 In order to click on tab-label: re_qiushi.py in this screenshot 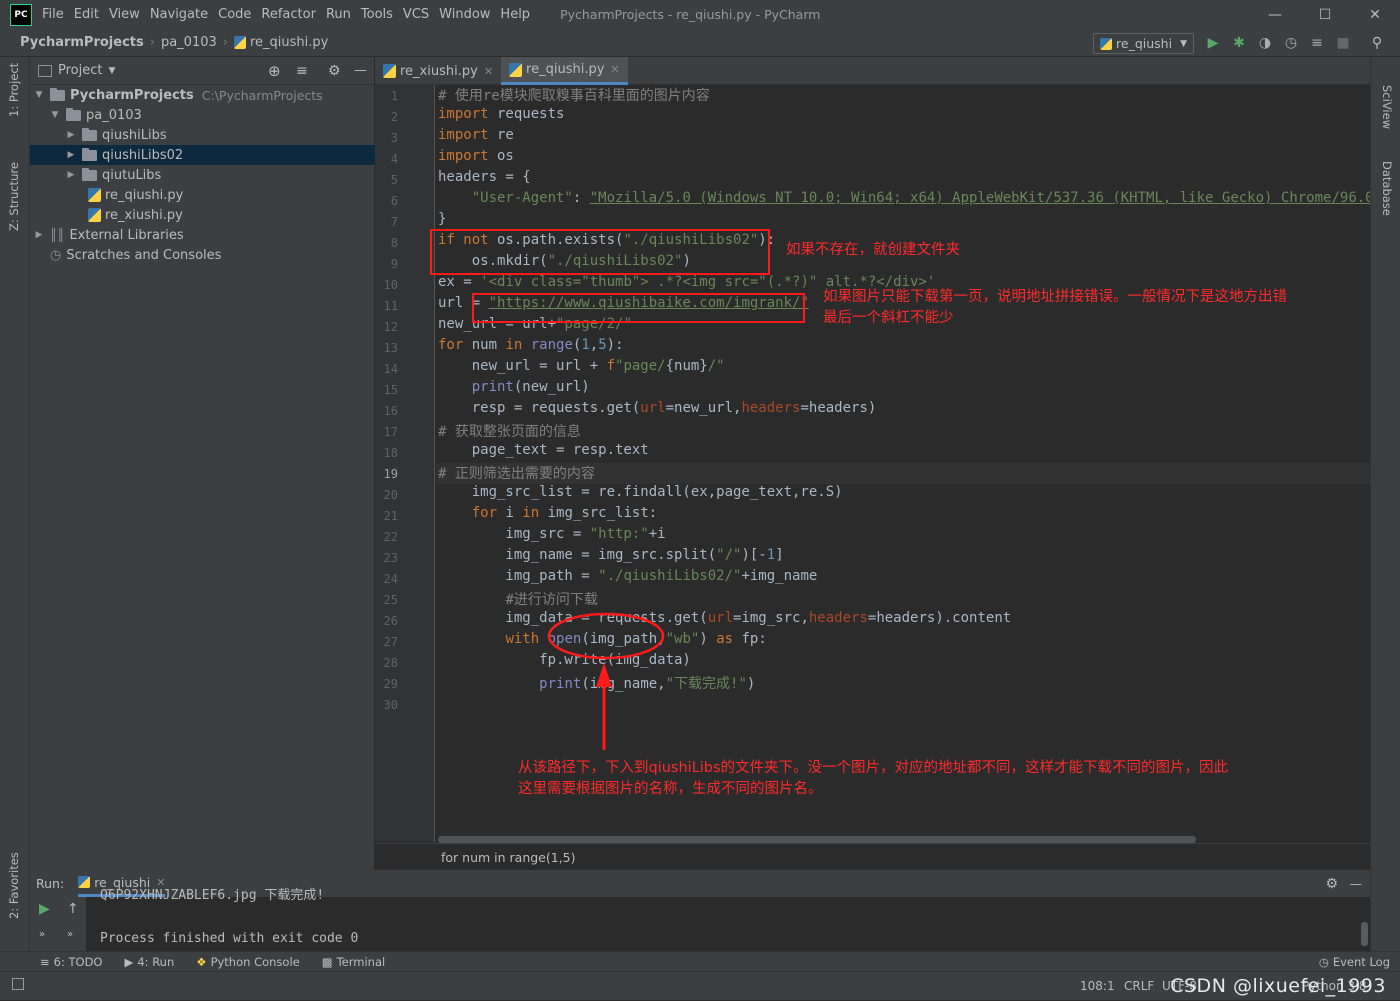, I will do `click(565, 69)`.